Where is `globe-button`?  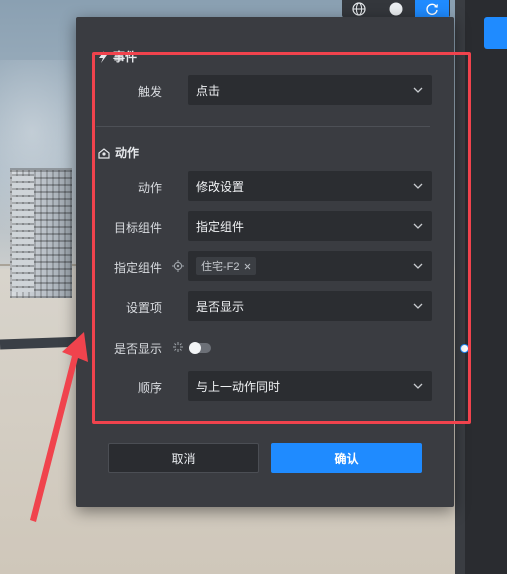
globe-button is located at coordinates (359, 9).